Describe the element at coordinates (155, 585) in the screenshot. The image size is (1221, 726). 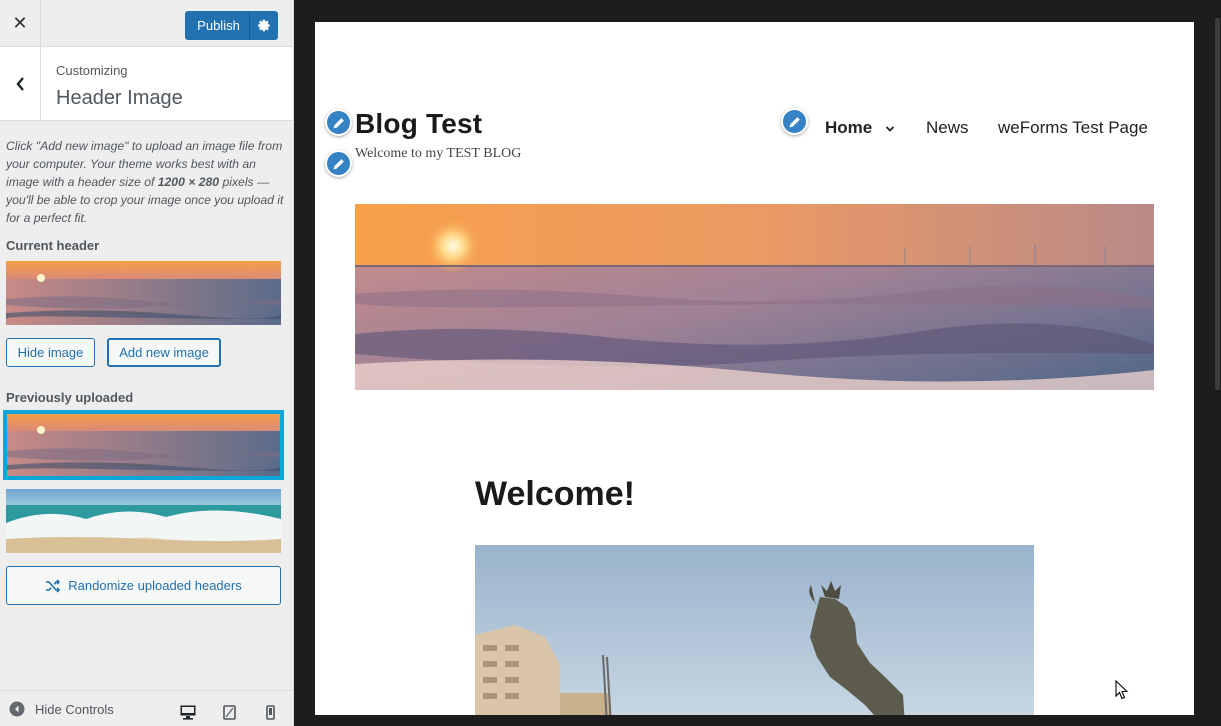
I see `randomize-label: Randomize uploaded headers` at that location.